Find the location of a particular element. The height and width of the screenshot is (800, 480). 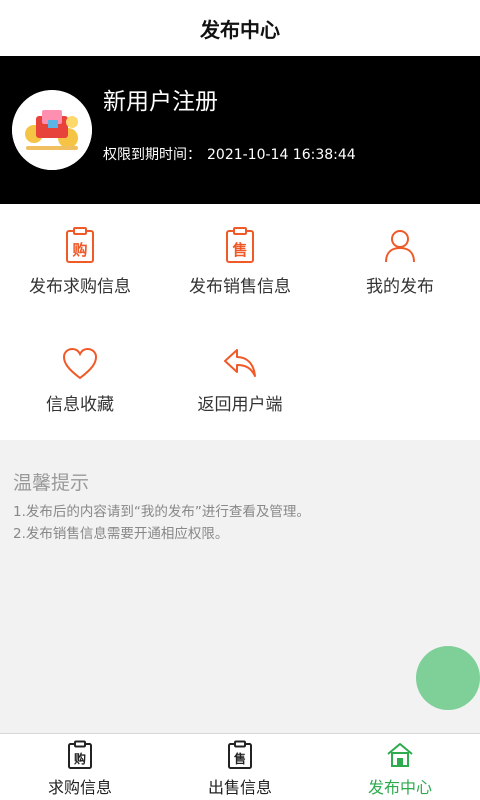

favorites-label: 信息收藏 is located at coordinates (80, 405).